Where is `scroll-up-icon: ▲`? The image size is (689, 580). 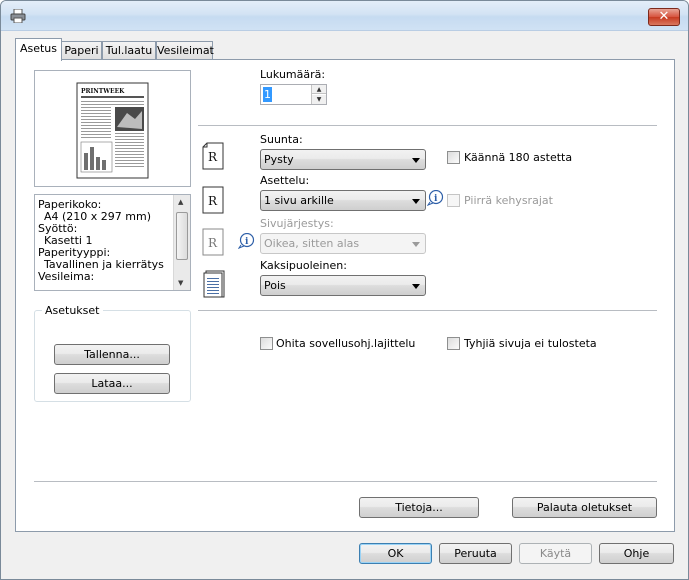 scroll-up-icon: ▲ is located at coordinates (180, 202).